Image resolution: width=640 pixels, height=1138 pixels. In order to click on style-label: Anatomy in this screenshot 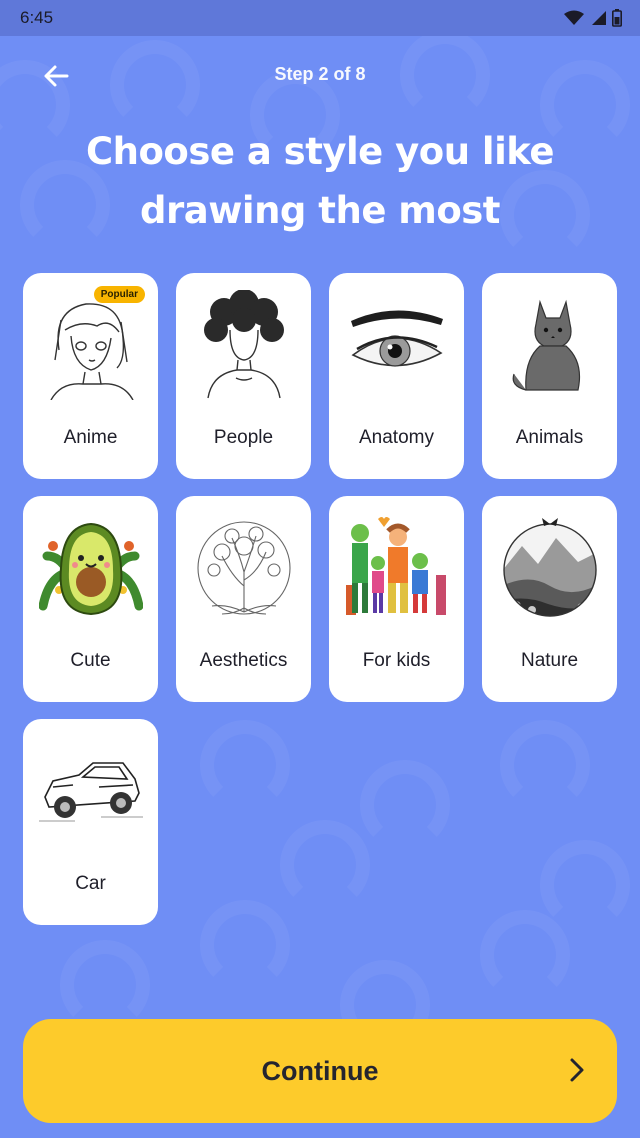, I will do `click(396, 437)`.